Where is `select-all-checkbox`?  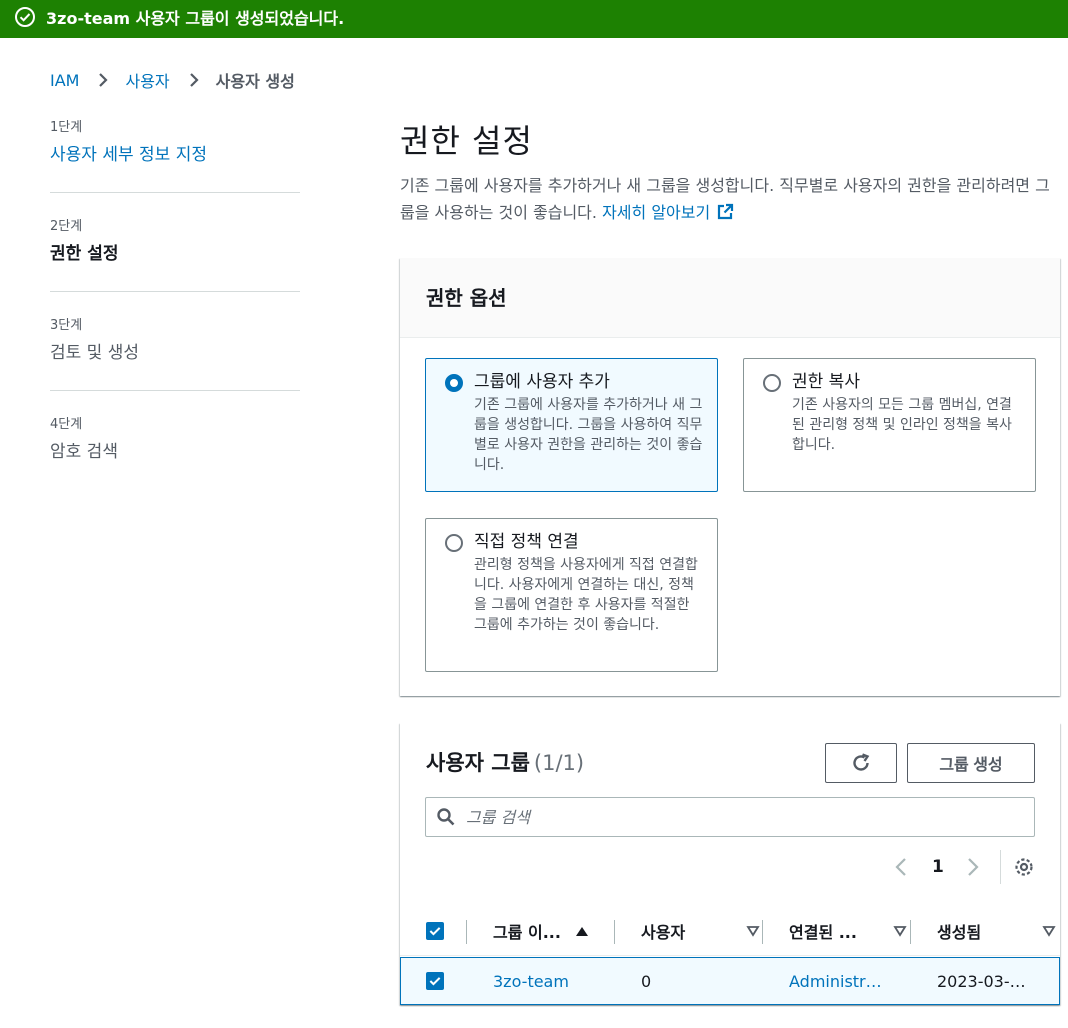
select-all-checkbox is located at coordinates (435, 931).